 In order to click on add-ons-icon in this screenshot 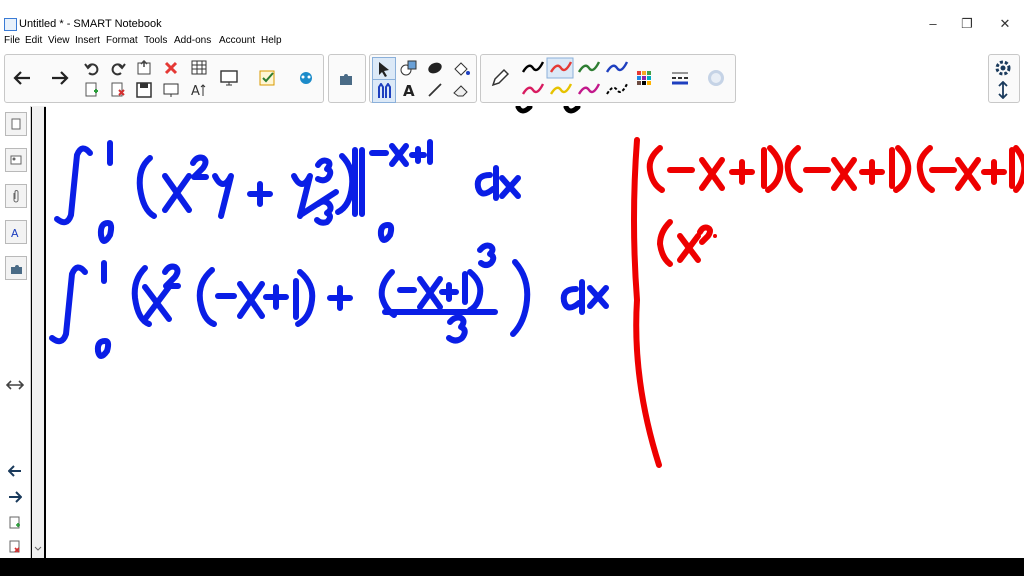, I will do `click(306, 78)`.